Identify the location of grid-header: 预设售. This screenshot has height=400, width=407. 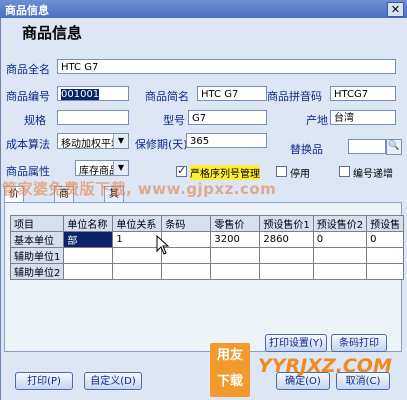
(385, 223).